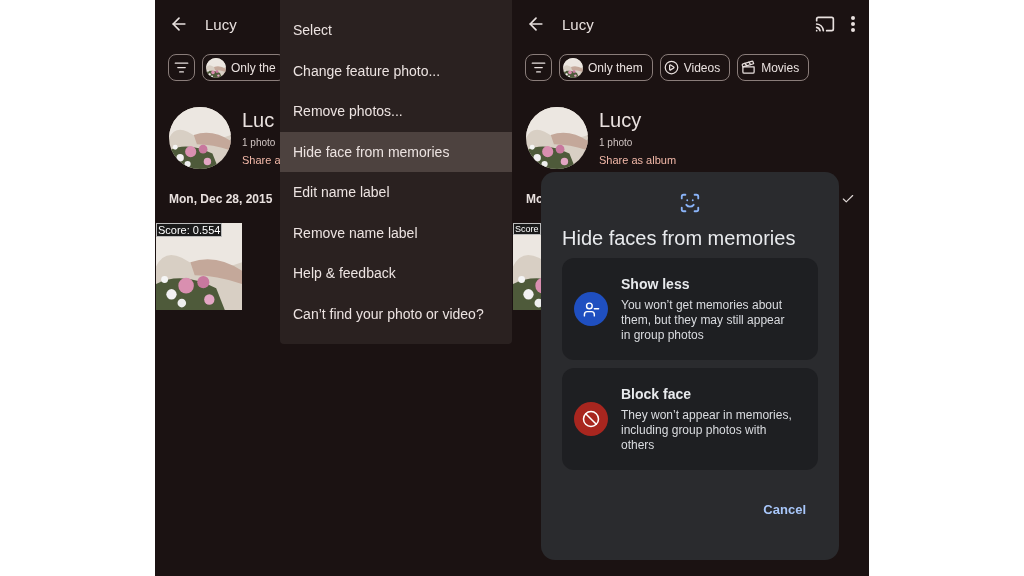 The height and width of the screenshot is (576, 1024). What do you see at coordinates (695, 67) in the screenshot?
I see `filter-chip: Videos` at bounding box center [695, 67].